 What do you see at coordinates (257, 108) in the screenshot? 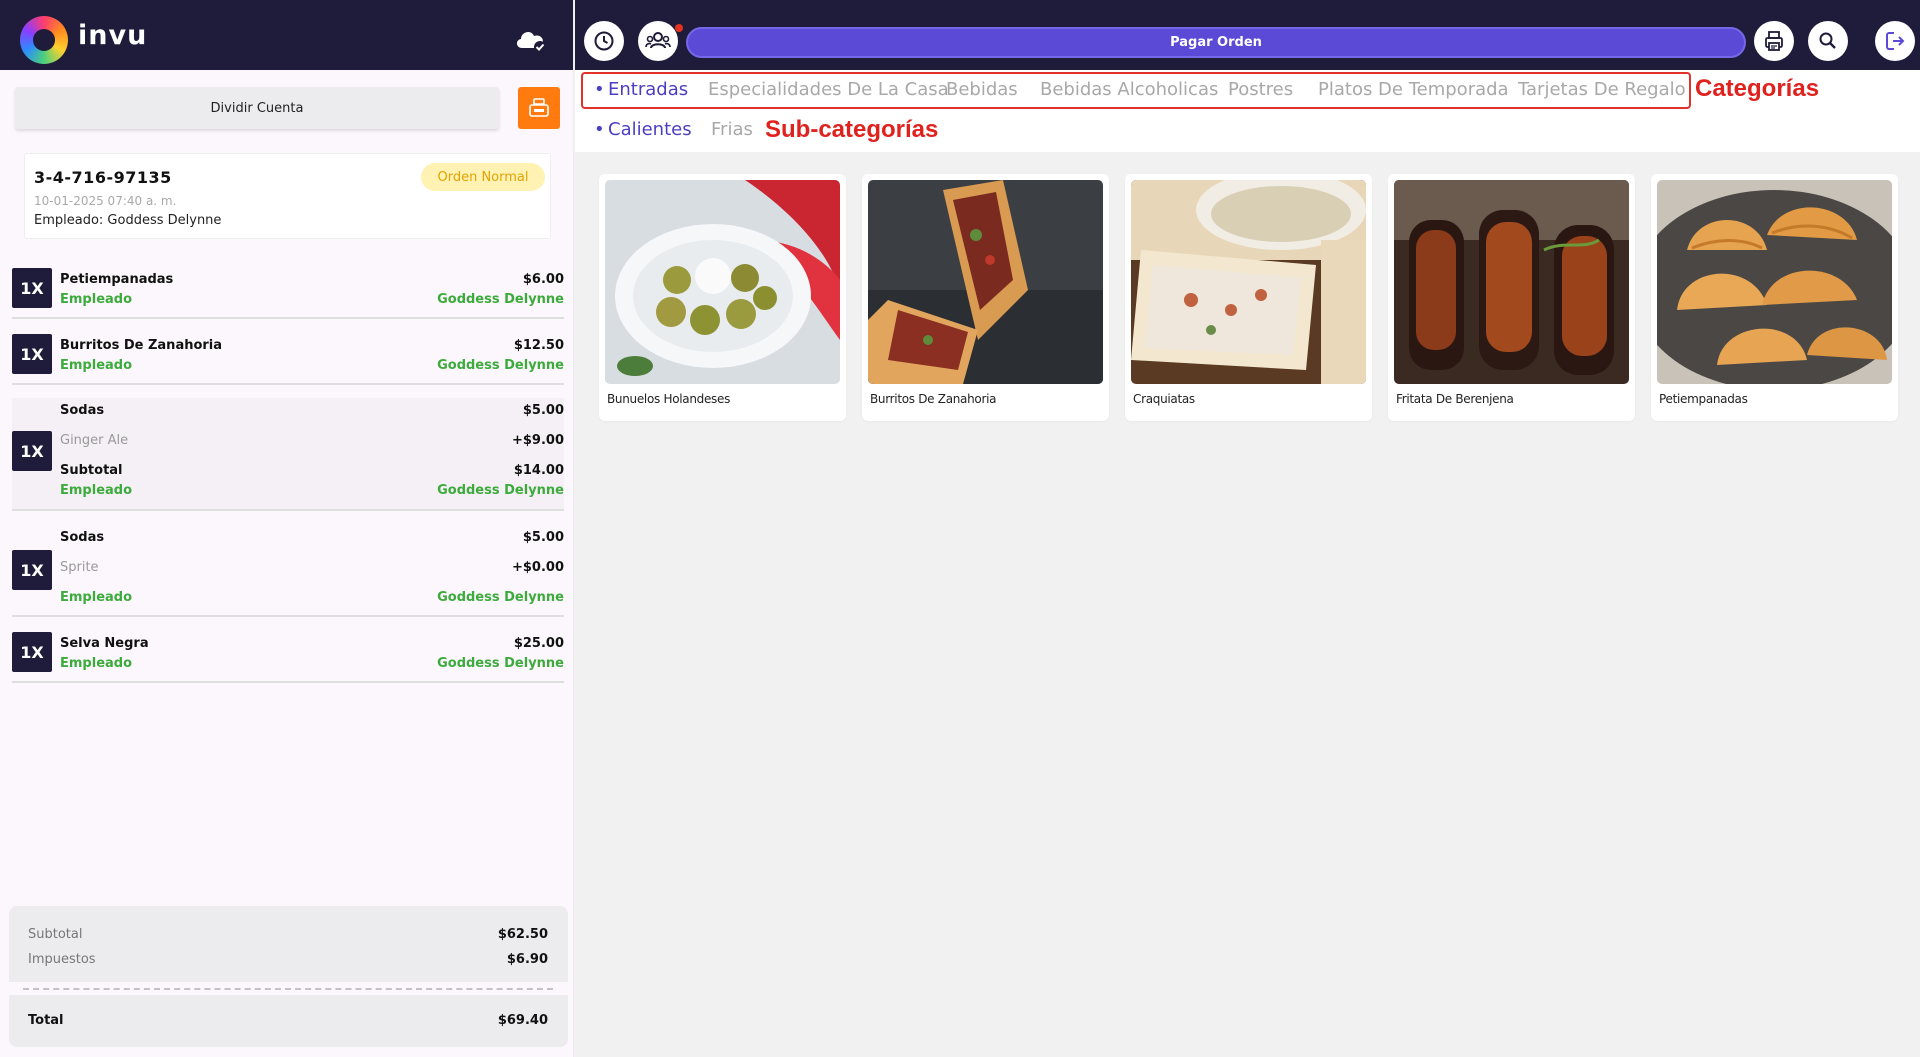
I see `split-bill-button: Dividir Cuenta` at bounding box center [257, 108].